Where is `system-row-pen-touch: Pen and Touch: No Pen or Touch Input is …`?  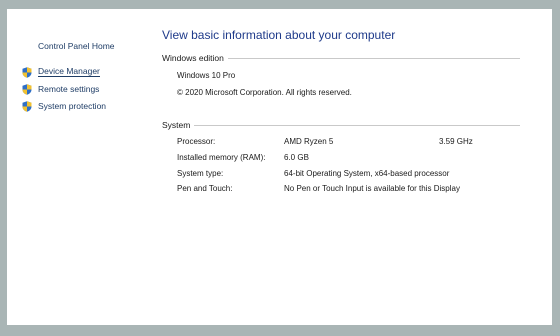 system-row-pen-touch: Pen and Touch: No Pen or Touch Input is … is located at coordinates (342, 189).